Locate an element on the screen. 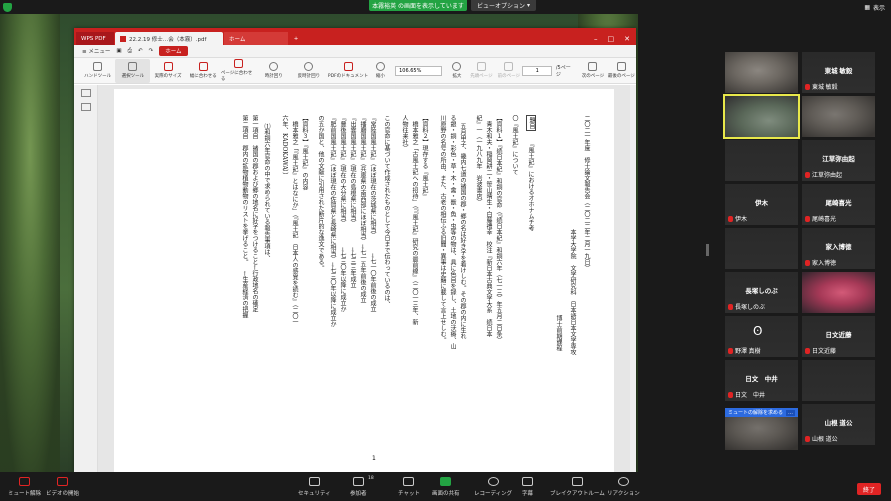 The image size is (891, 501). share-screen-button: 画面の共有 is located at coordinates (446, 487).